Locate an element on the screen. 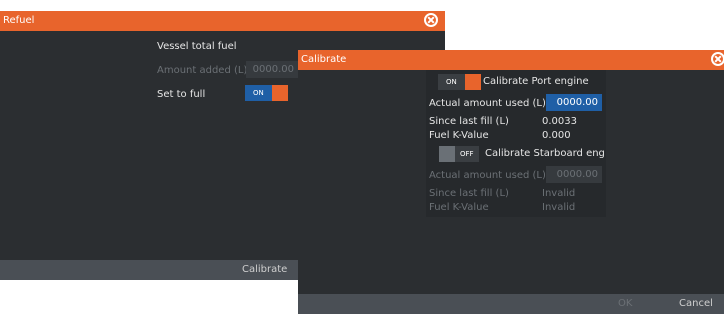 This screenshot has height=314, width=724. set-to-full-label: Set to full is located at coordinates (181, 94).